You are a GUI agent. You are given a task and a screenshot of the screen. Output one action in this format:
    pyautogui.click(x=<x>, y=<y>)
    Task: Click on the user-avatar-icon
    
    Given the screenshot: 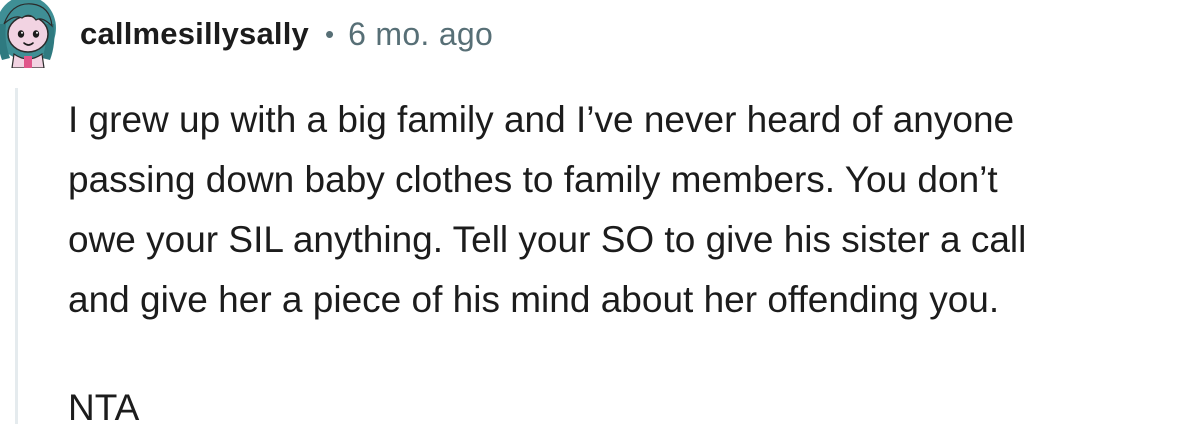 What is the action you would take?
    pyautogui.click(x=30, y=34)
    